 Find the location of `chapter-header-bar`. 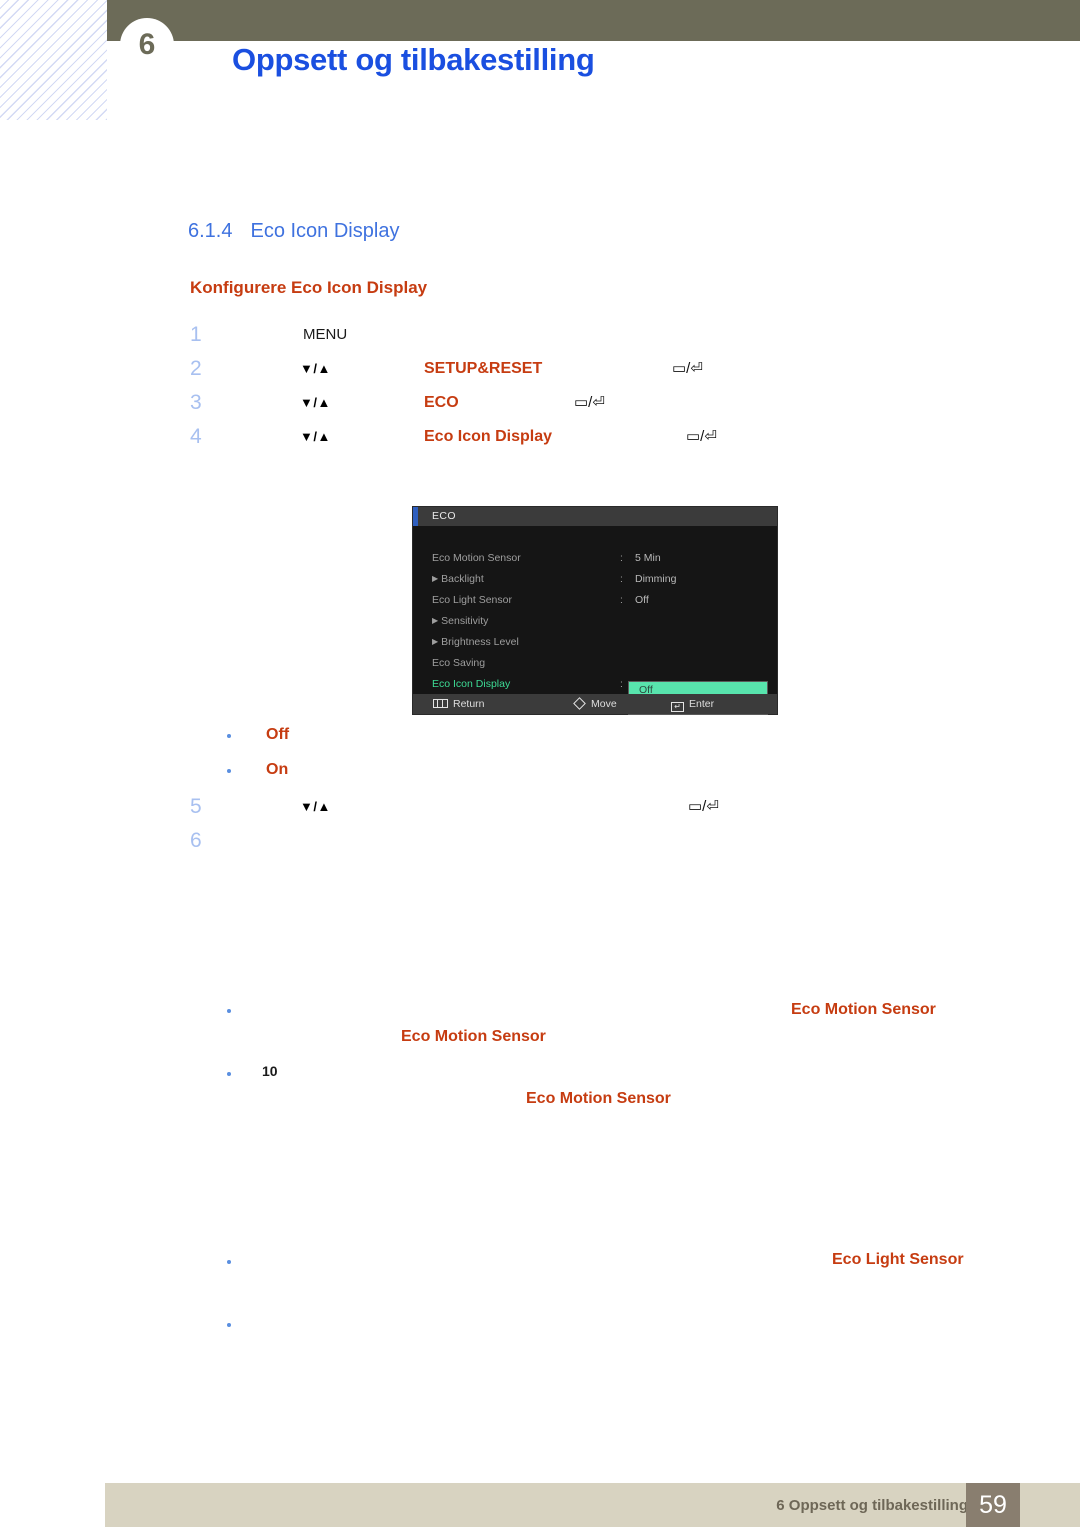

chapter-header-bar is located at coordinates (593, 20).